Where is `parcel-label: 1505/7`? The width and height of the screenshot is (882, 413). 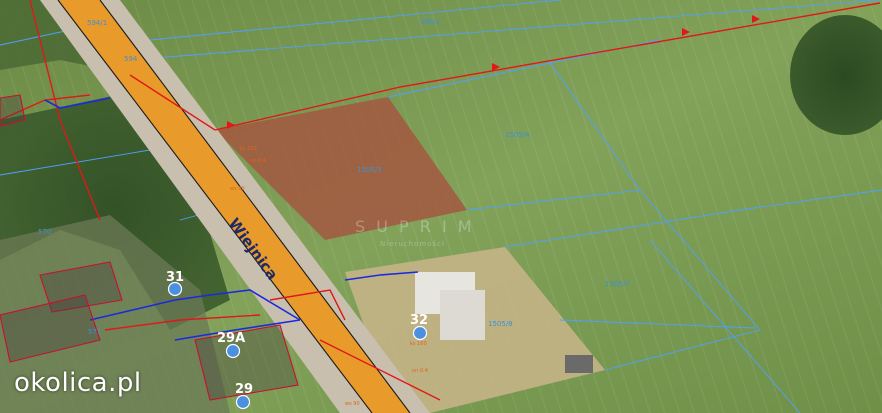
parcel-label: 1505/7 is located at coordinates (617, 284).